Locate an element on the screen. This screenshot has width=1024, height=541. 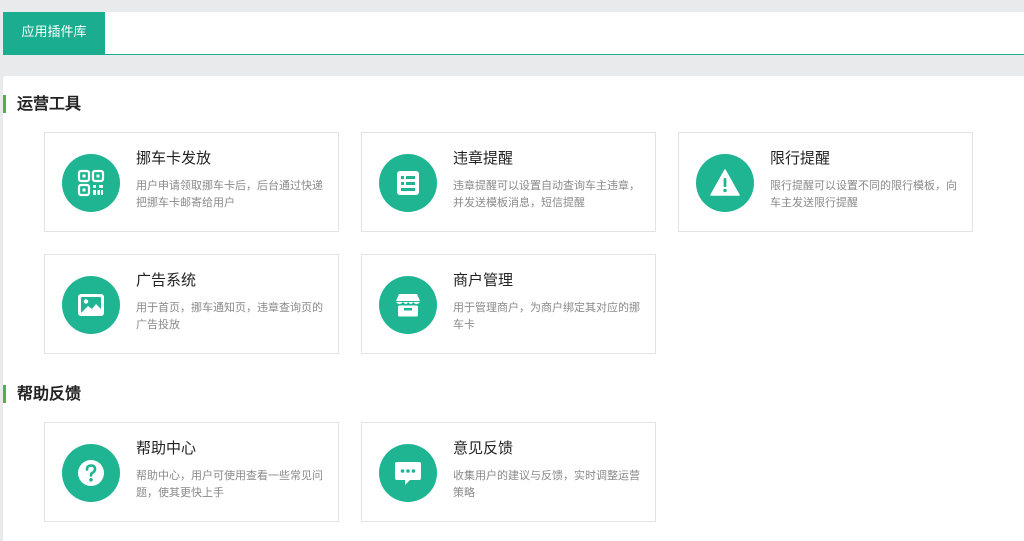
section-title-operations: 运营工具 is located at coordinates (42, 104).